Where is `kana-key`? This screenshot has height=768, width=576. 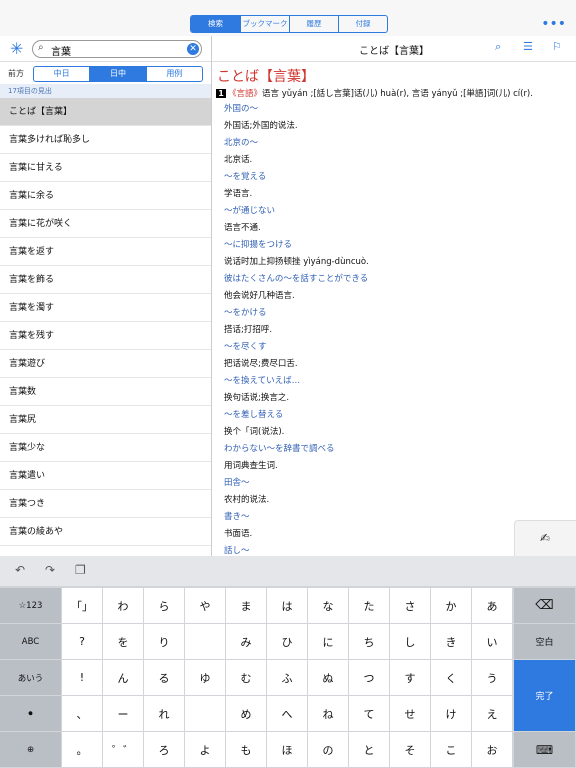 kana-key is located at coordinates (205, 642).